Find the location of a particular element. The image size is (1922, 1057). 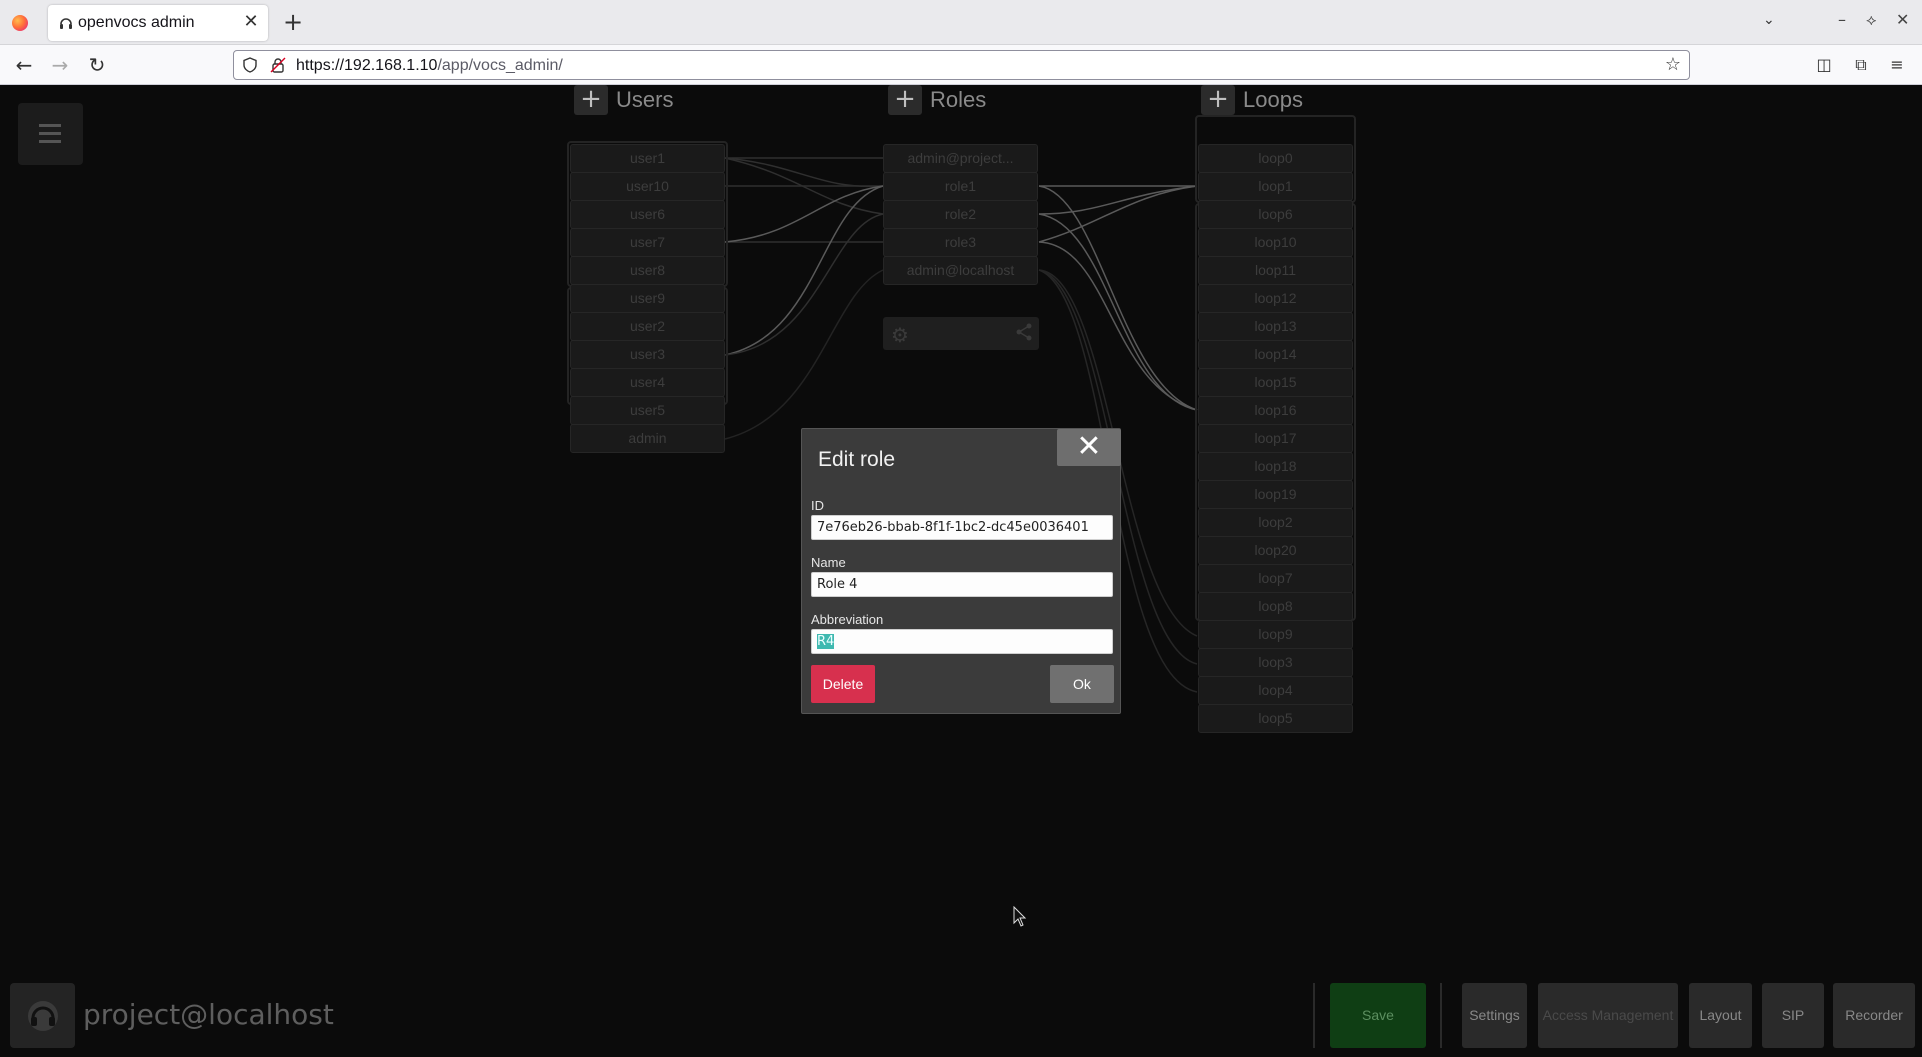

loop-node-loop9: loop9 is located at coordinates (1275, 634).